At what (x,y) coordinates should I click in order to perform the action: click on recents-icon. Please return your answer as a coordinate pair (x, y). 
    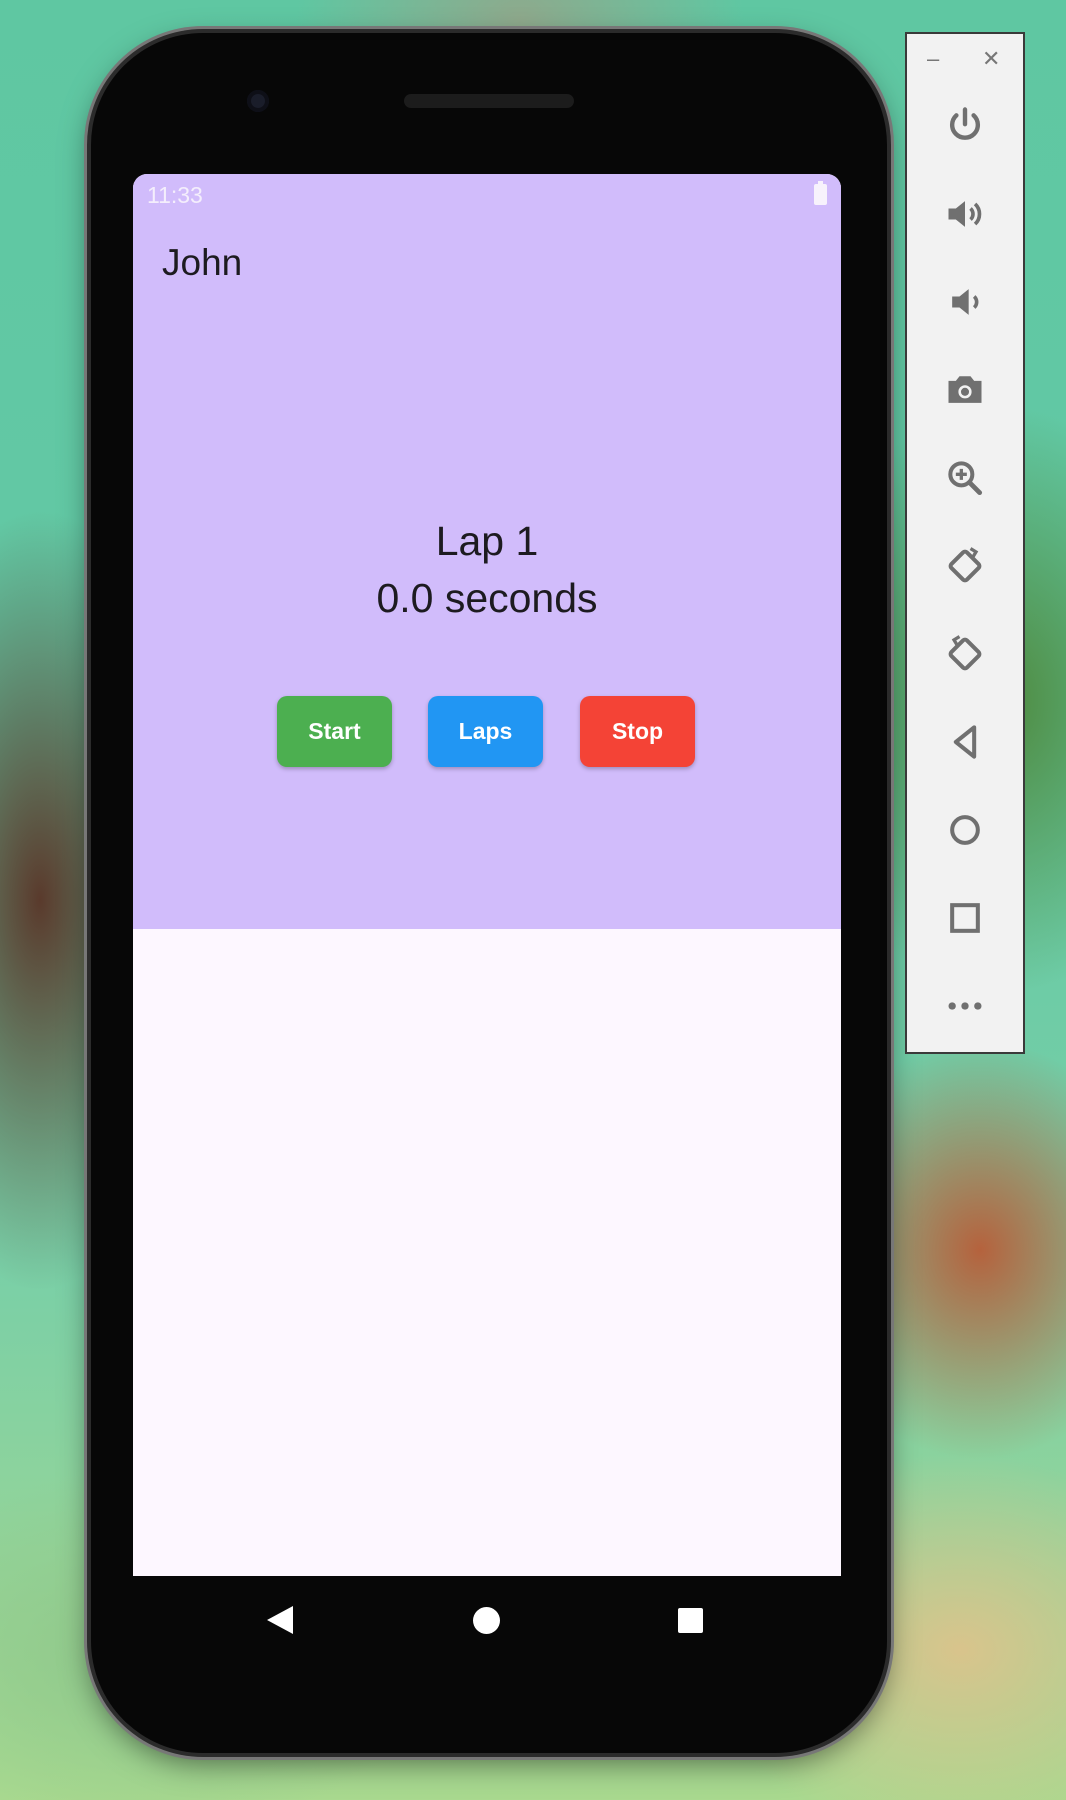
    Looking at the image, I should click on (690, 1620).